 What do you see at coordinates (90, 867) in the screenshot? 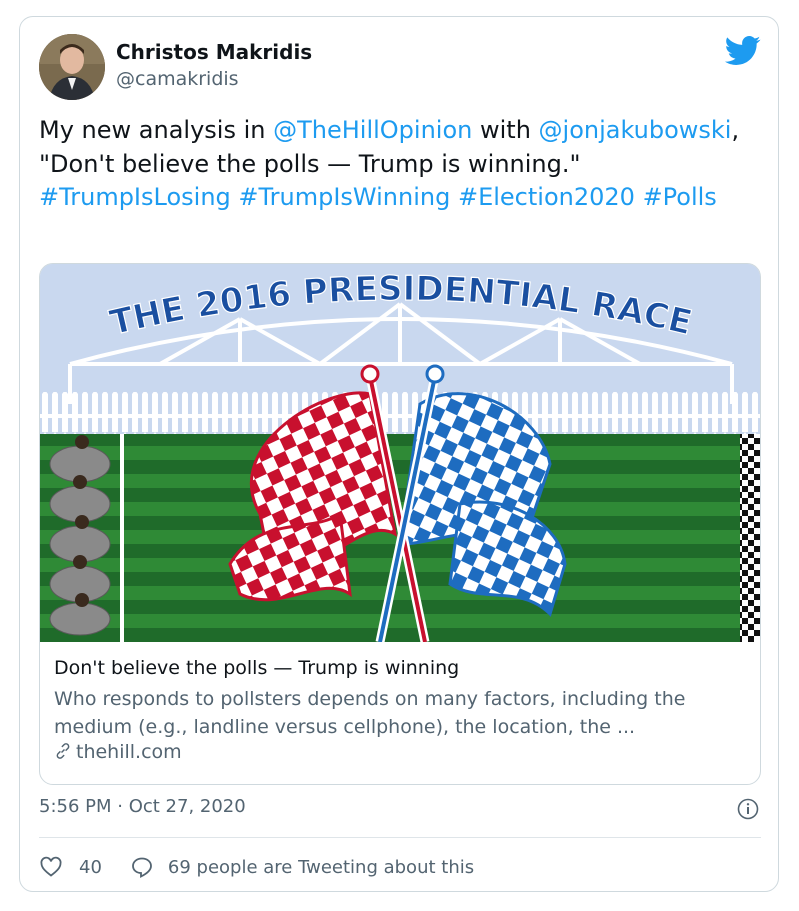
I see `like-count: 40` at bounding box center [90, 867].